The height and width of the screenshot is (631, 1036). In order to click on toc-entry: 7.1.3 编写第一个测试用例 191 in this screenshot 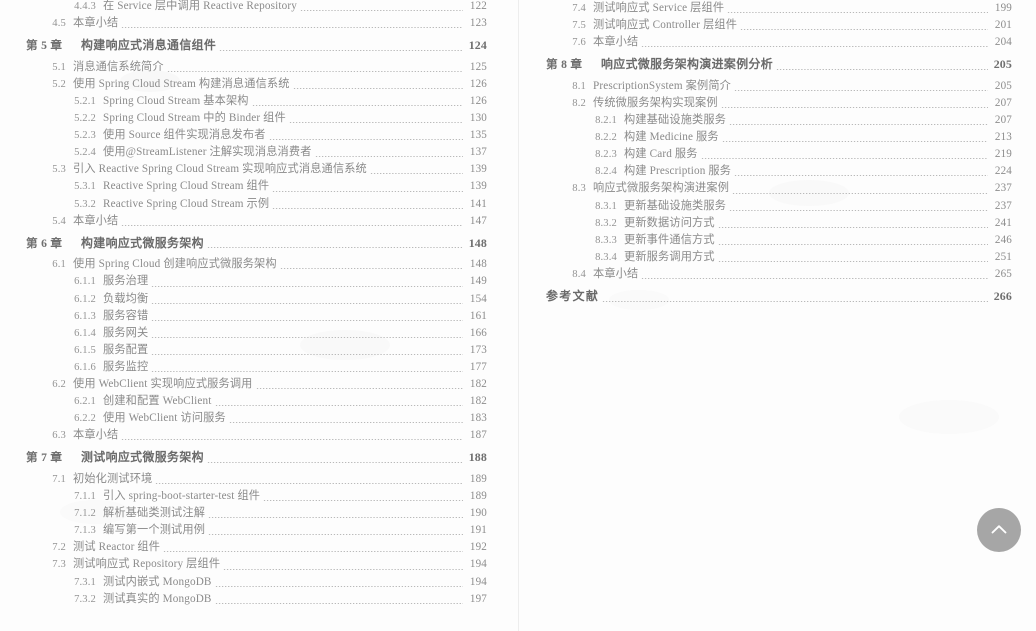, I will do `click(259, 530)`.